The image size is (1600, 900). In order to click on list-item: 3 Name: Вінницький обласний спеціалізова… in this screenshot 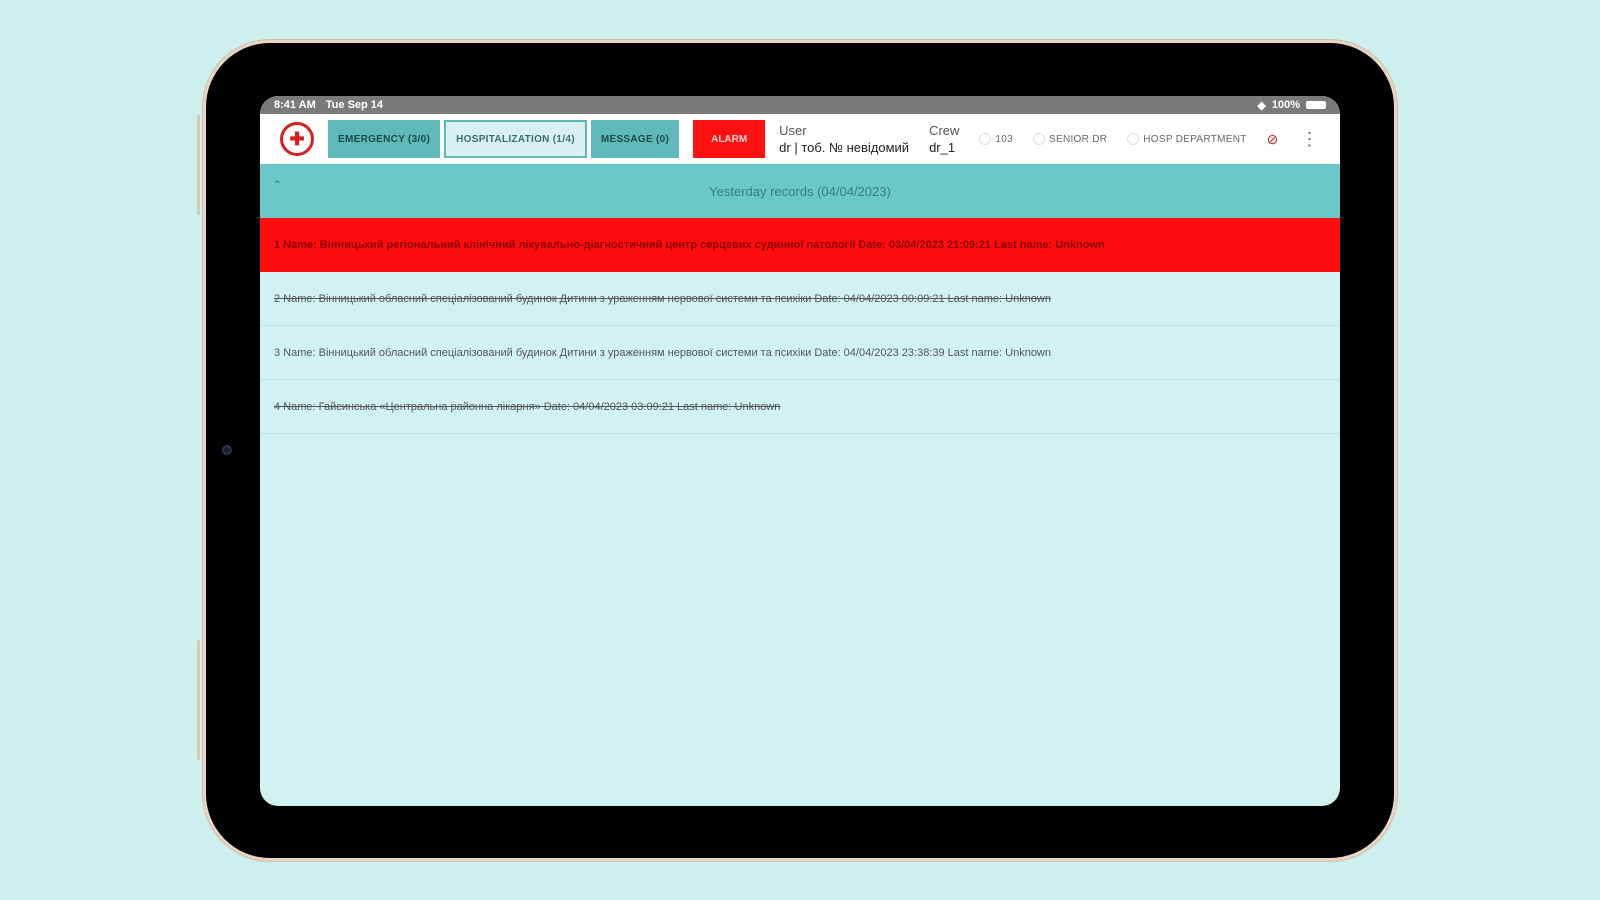, I will do `click(800, 353)`.